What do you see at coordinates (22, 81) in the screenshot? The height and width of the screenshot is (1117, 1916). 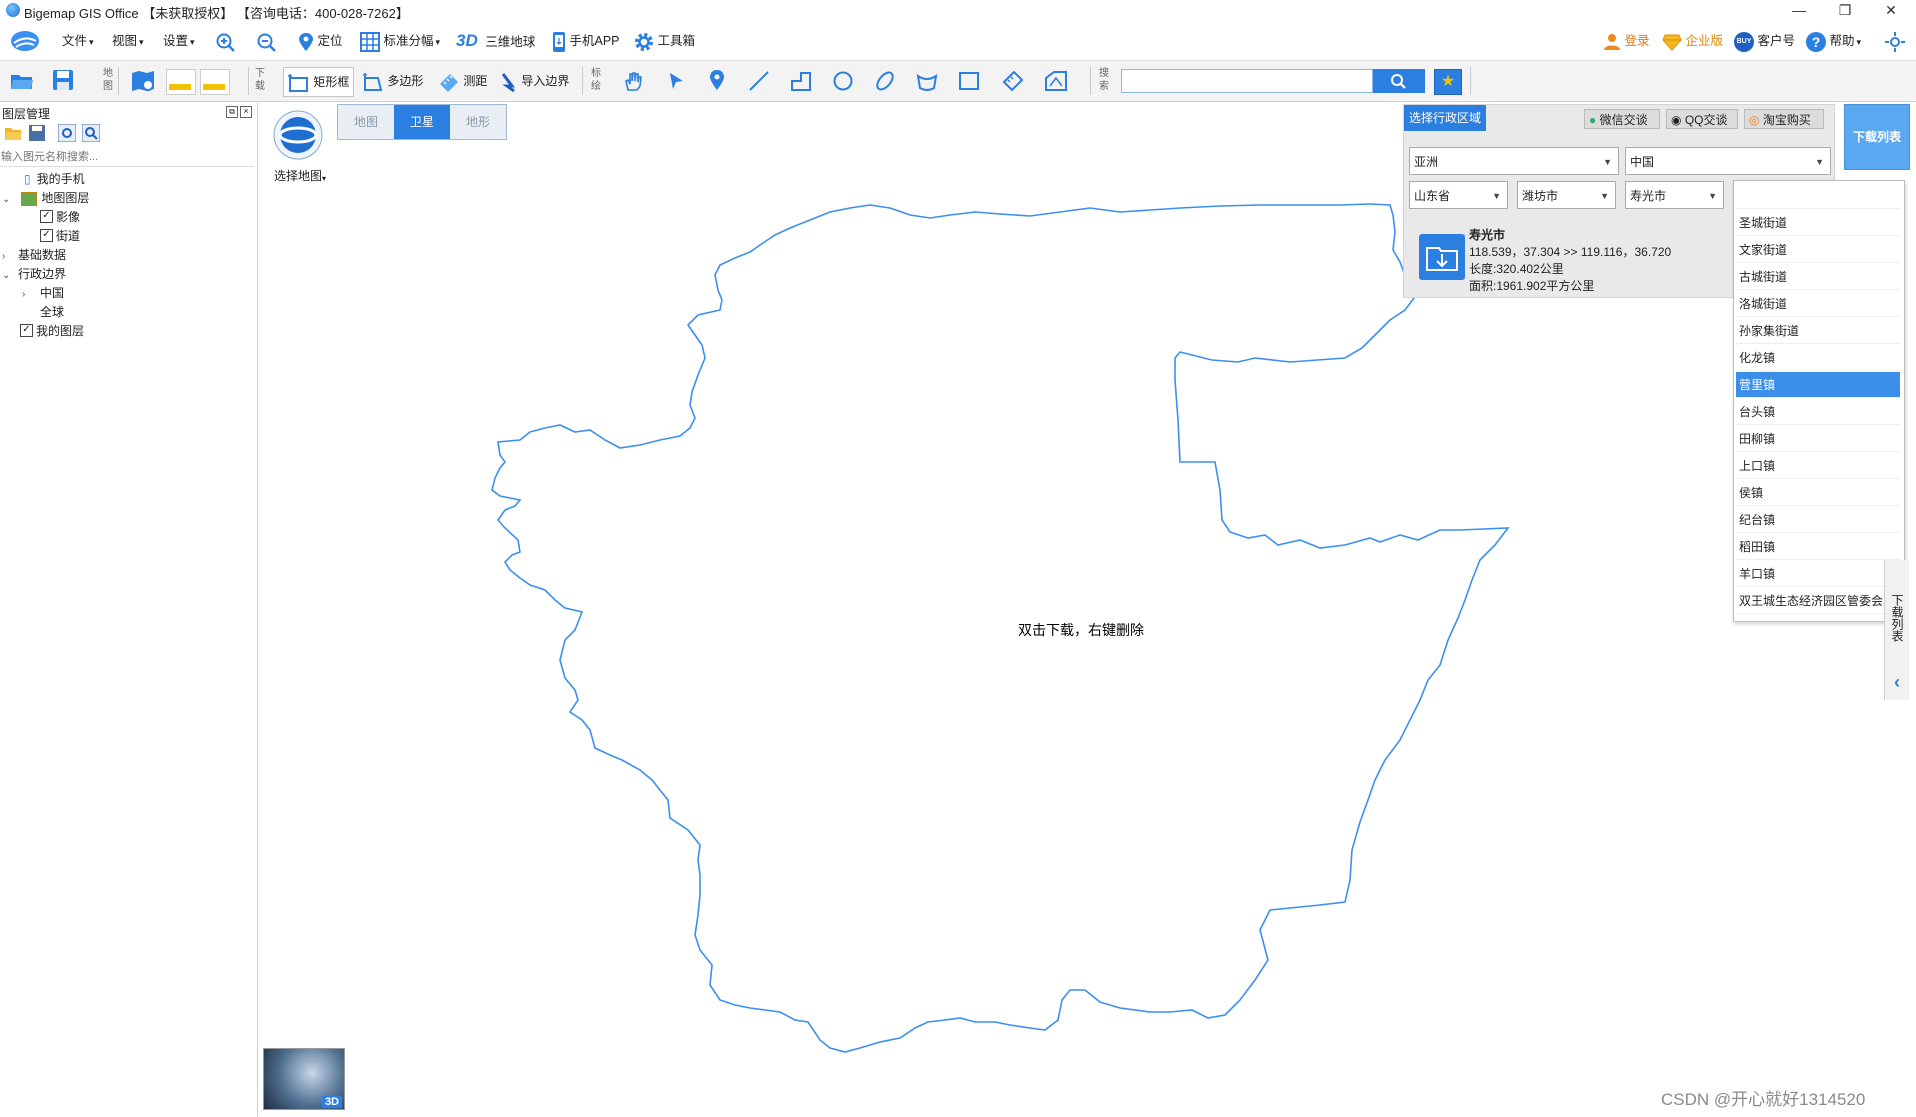 I see `open-folder-icon` at bounding box center [22, 81].